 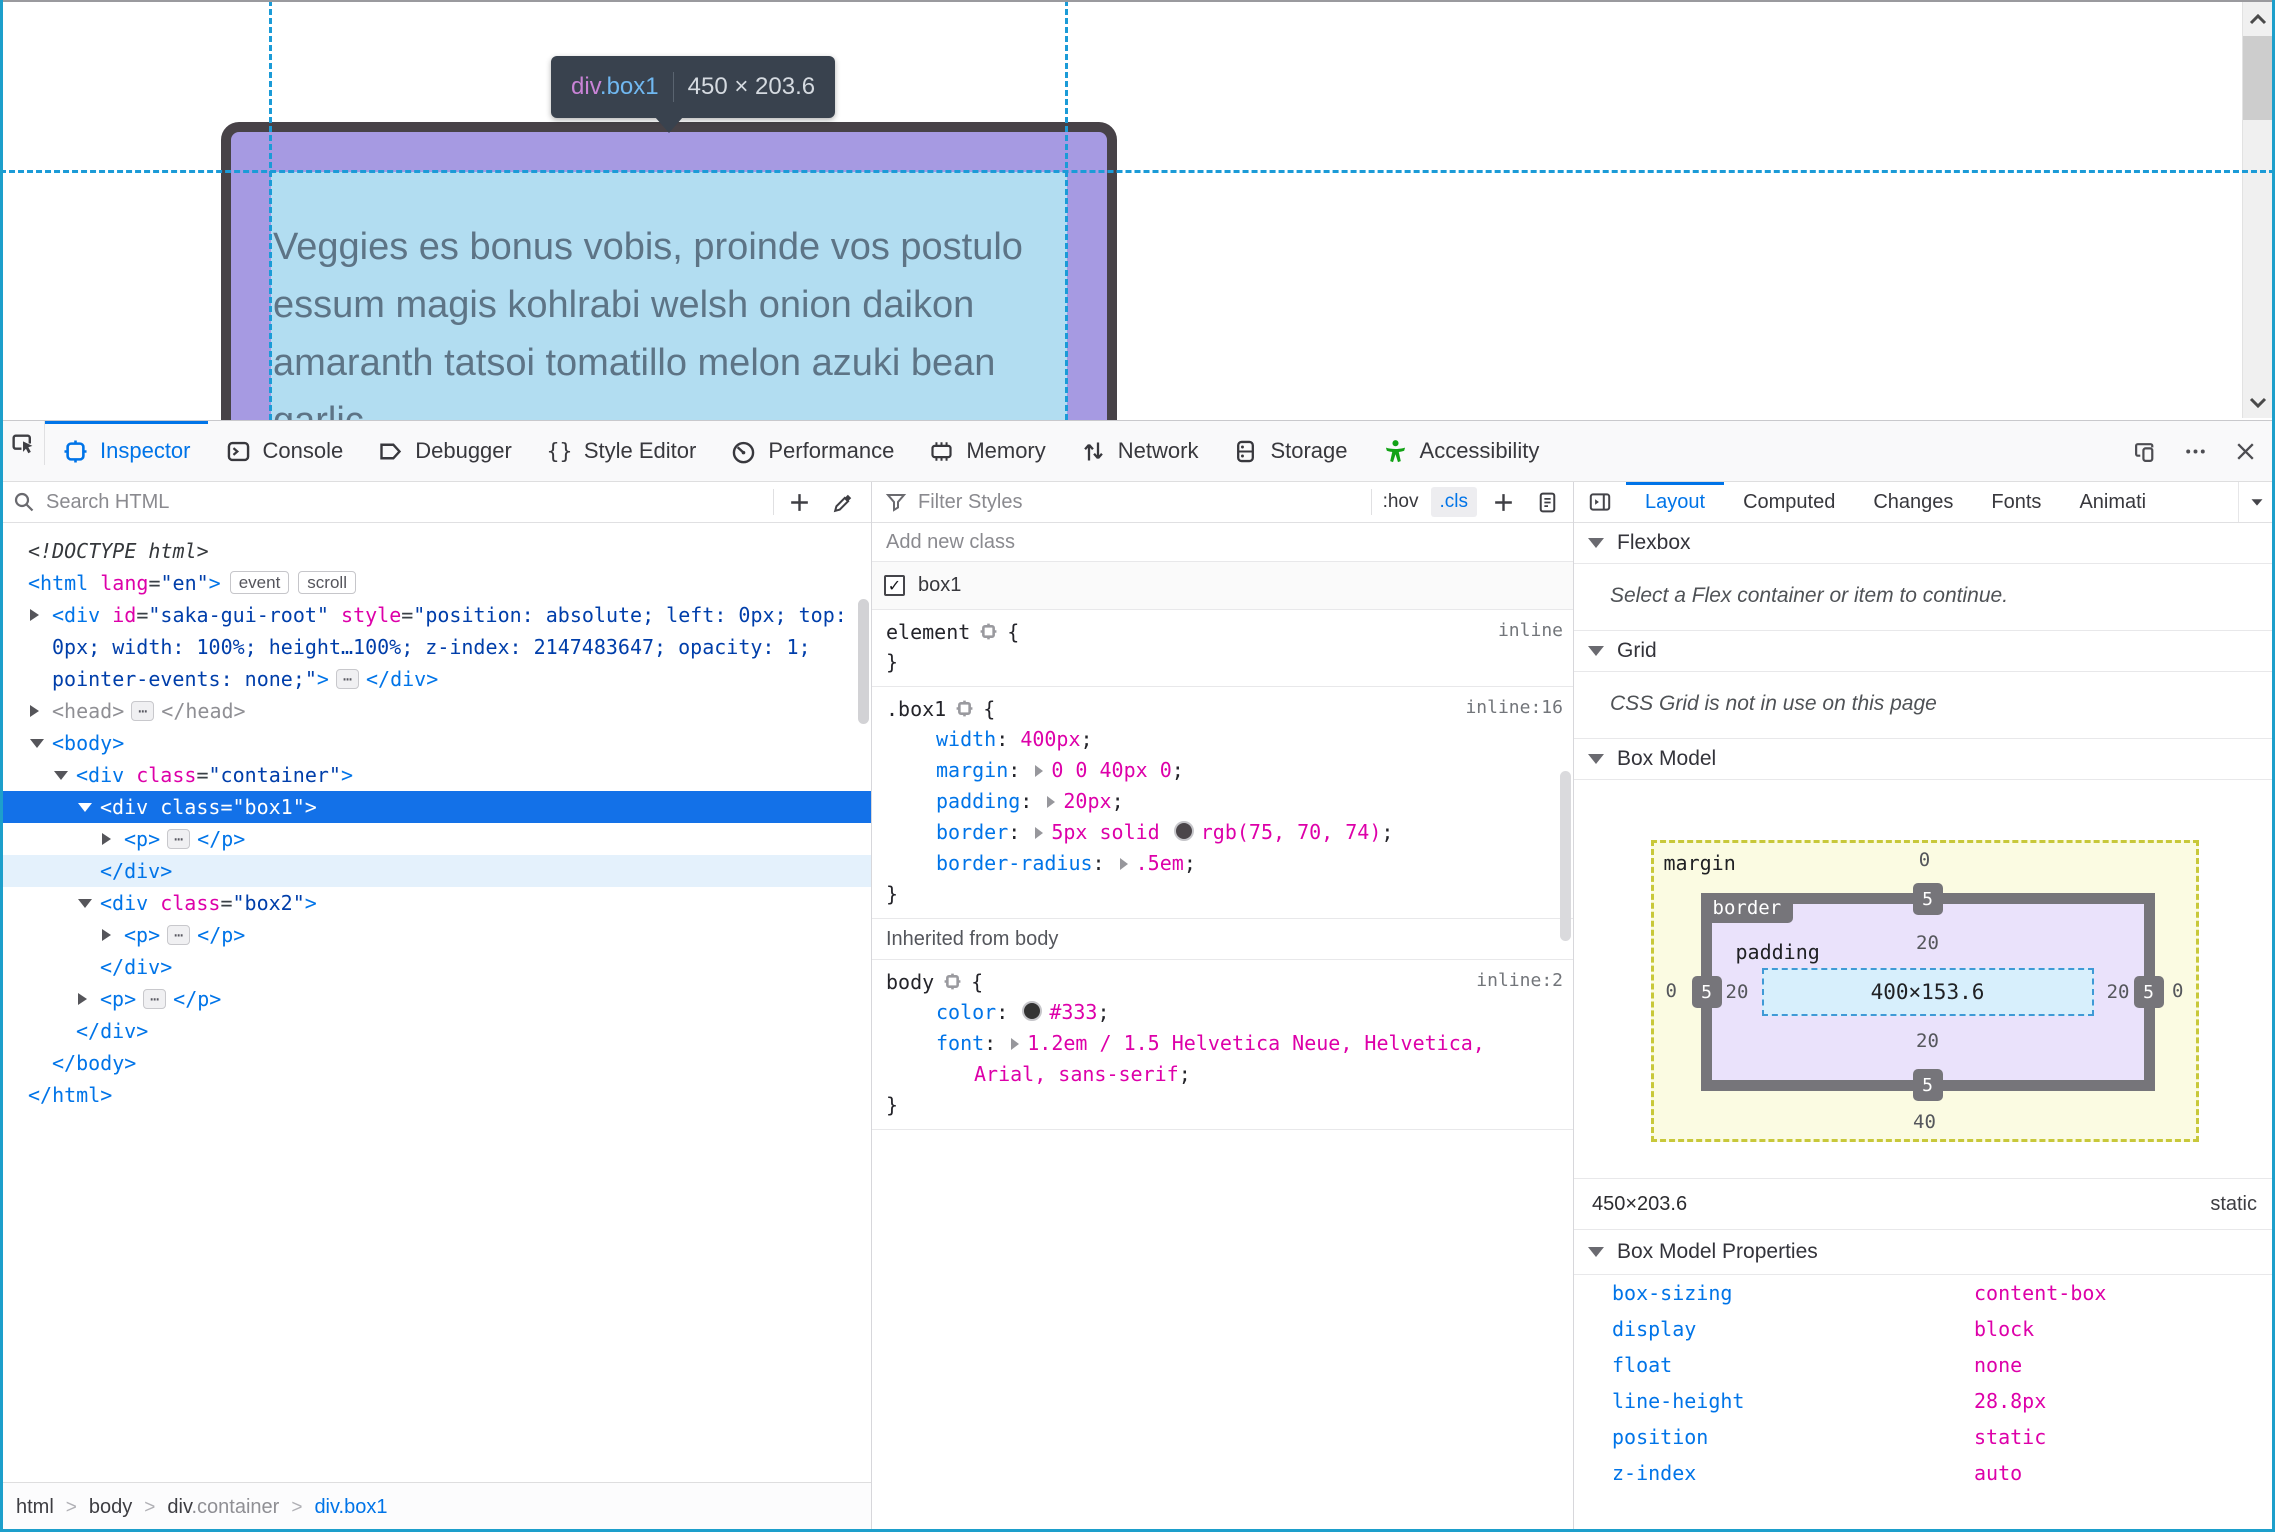 What do you see at coordinates (1793, 1365) in the screenshot?
I see `property-name: float` at bounding box center [1793, 1365].